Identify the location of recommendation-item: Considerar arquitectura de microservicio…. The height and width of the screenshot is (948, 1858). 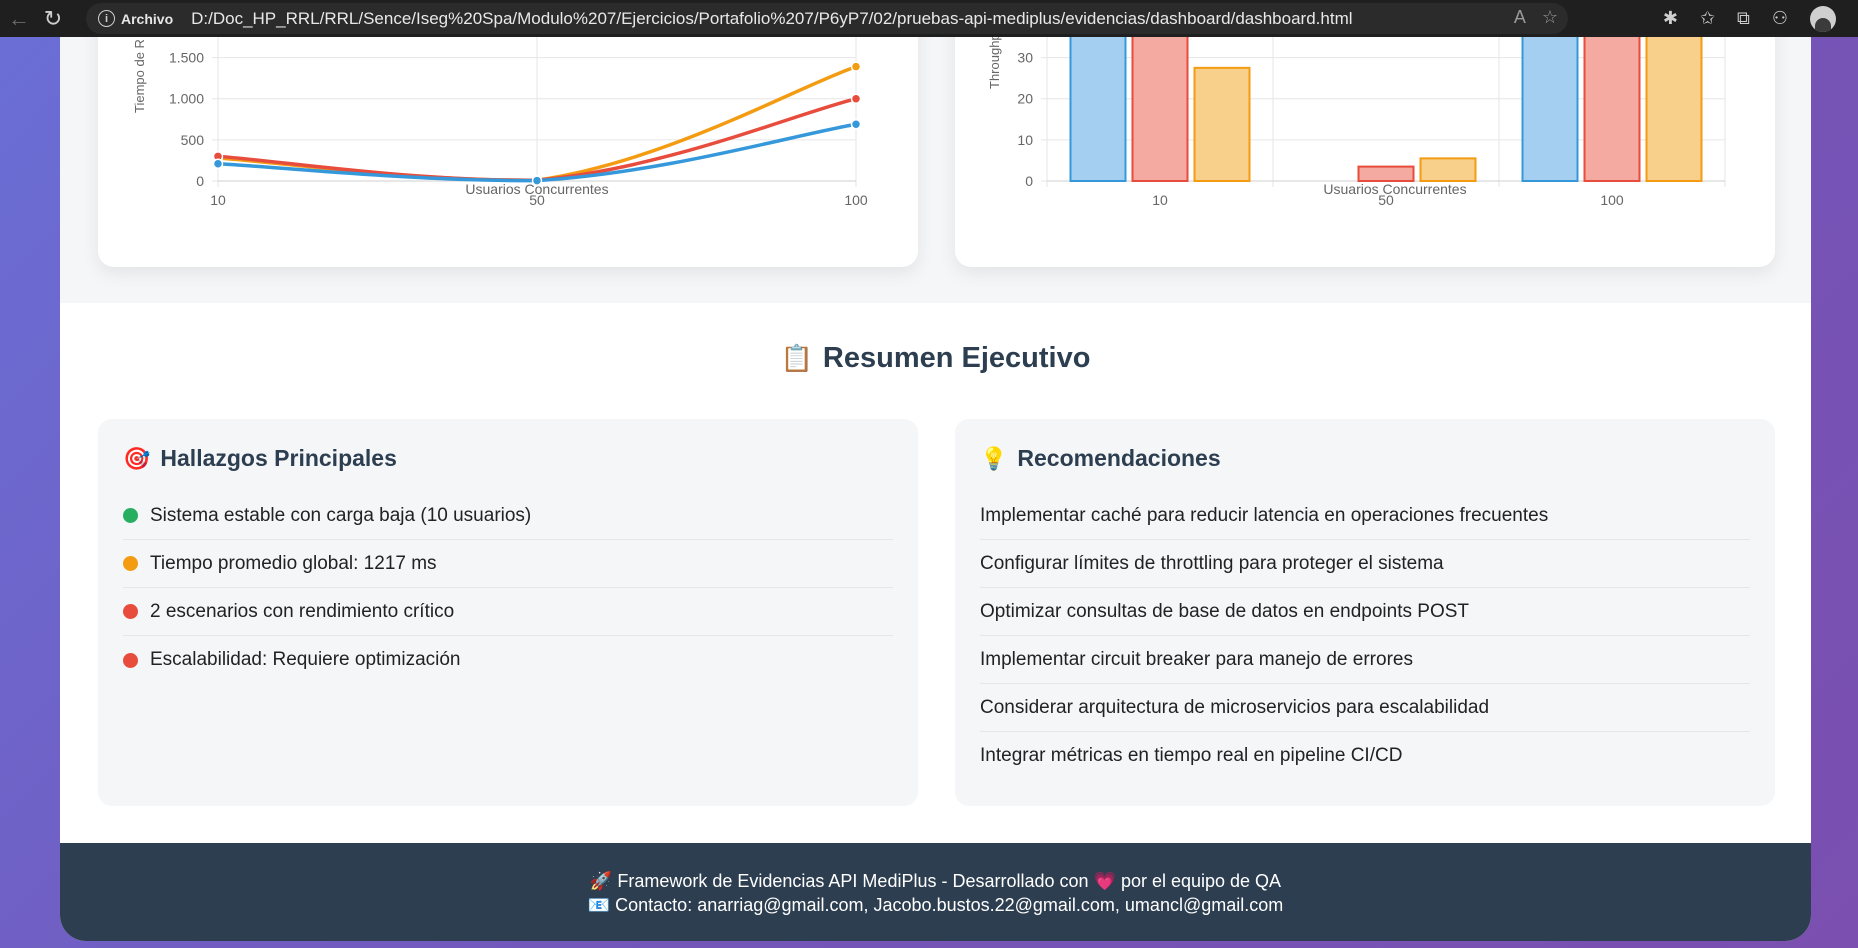
(1365, 708).